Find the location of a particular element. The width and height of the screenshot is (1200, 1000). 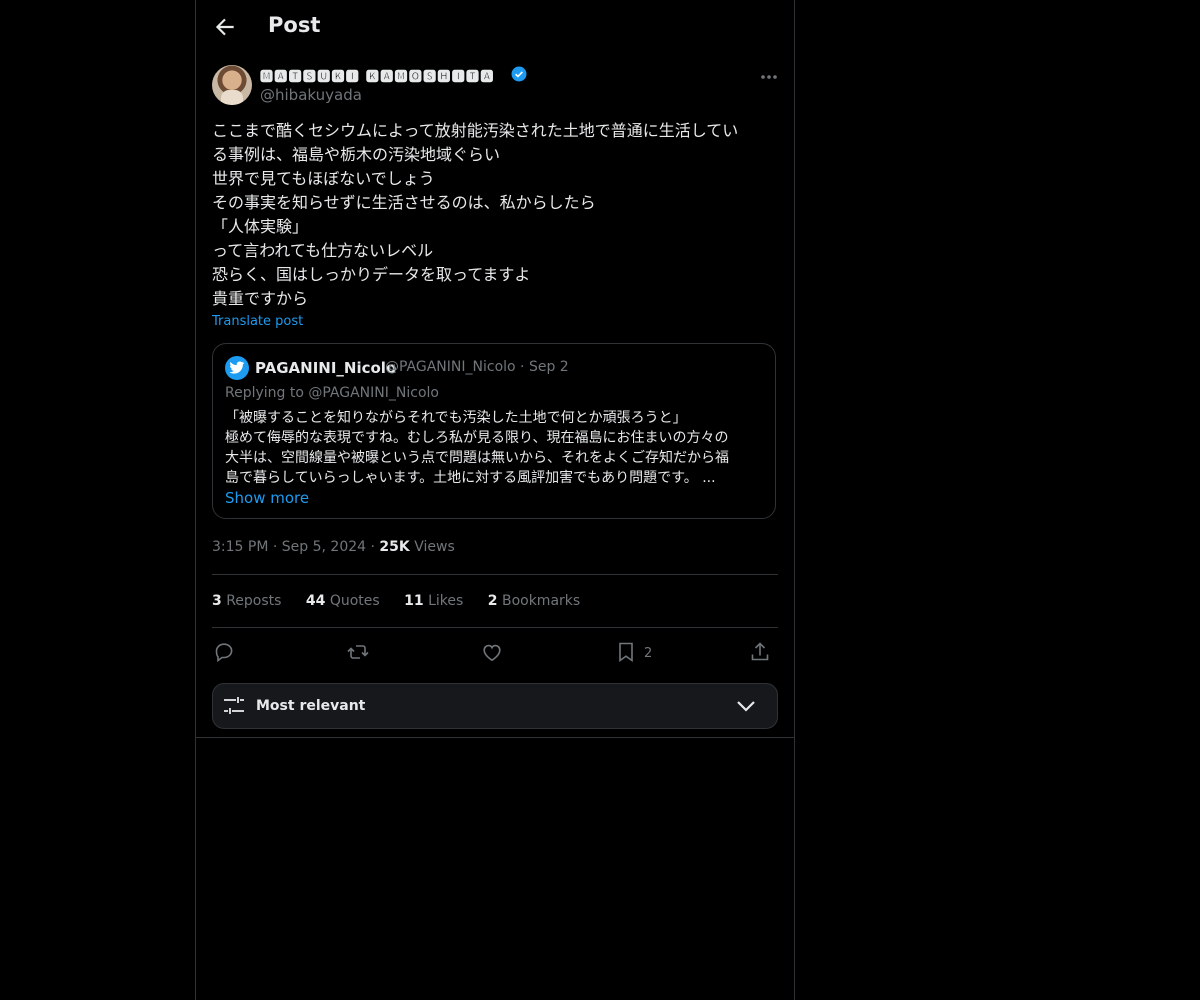

quotes-stat: 44 Quotes is located at coordinates (343, 601).